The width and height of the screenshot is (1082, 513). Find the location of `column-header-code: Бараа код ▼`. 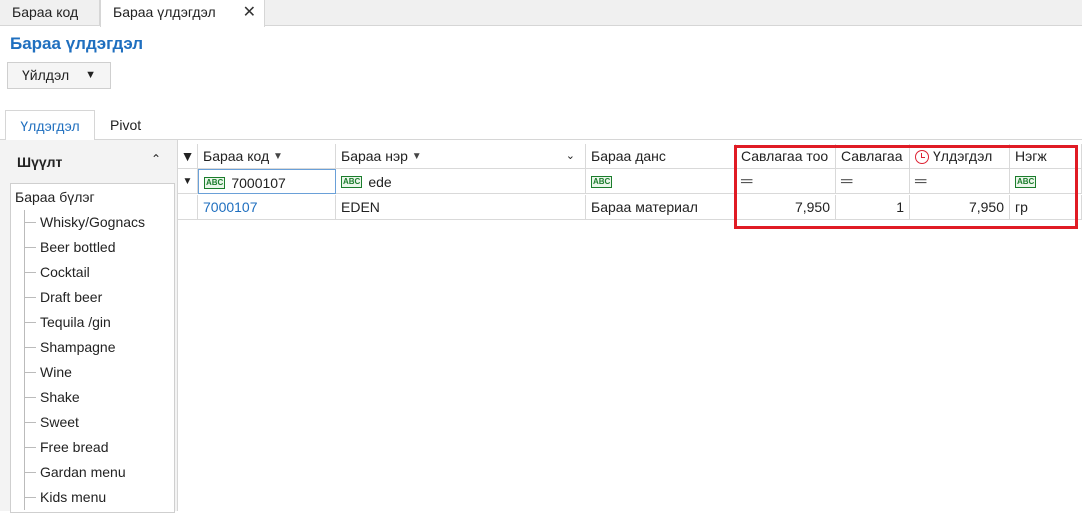

column-header-code: Бараа код ▼ is located at coordinates (267, 156).